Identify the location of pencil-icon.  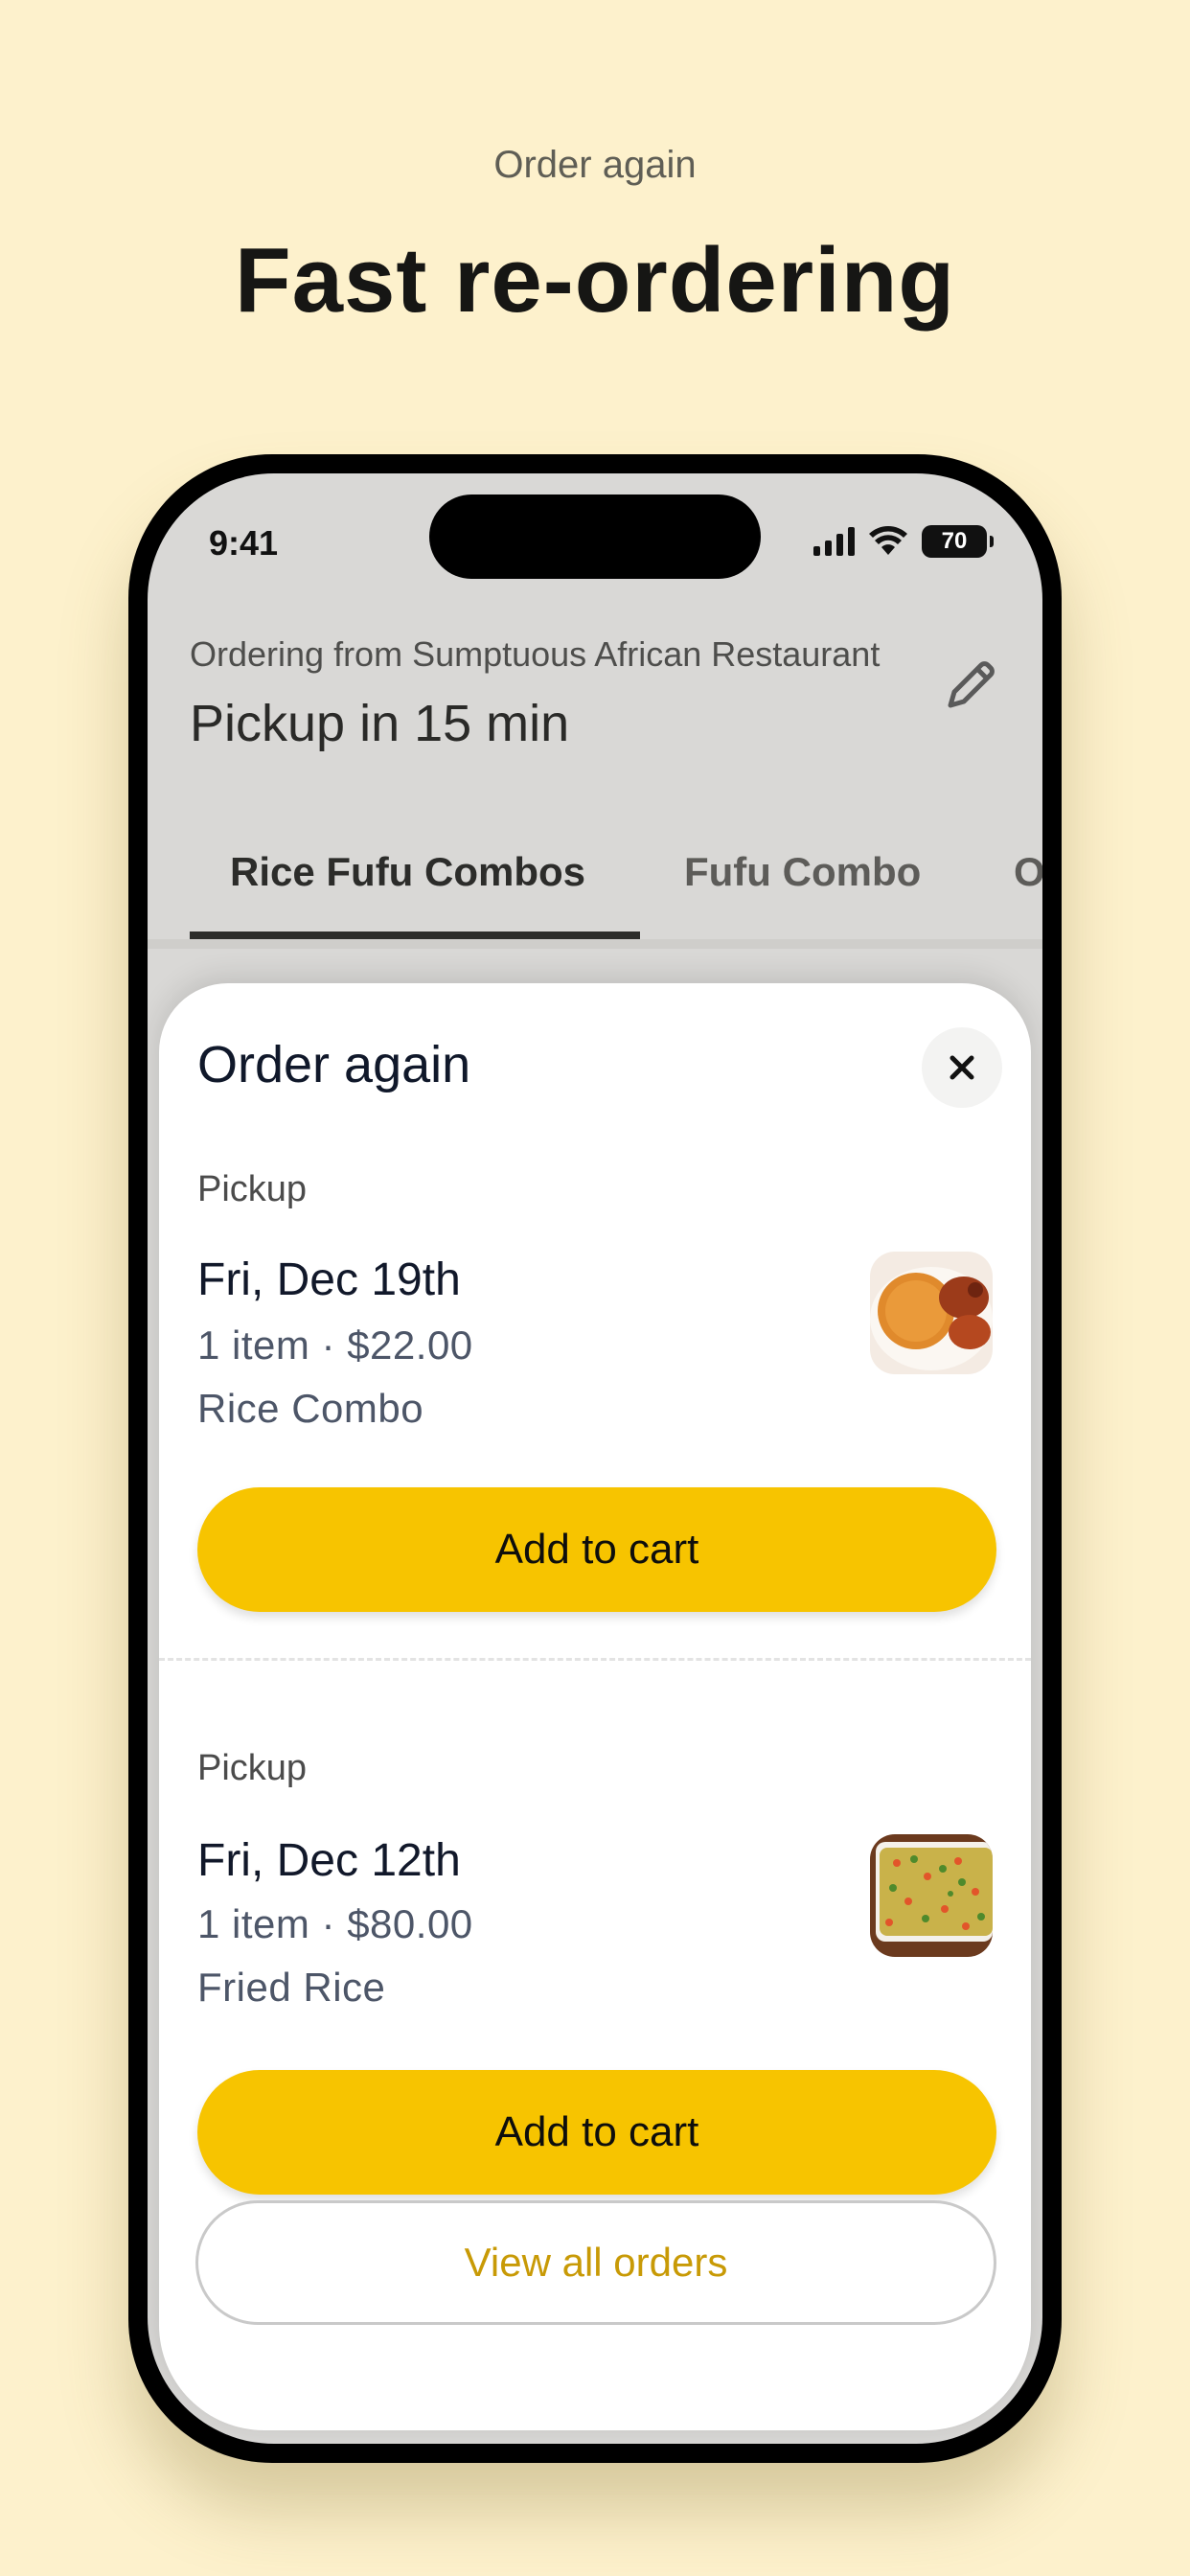
(971, 685).